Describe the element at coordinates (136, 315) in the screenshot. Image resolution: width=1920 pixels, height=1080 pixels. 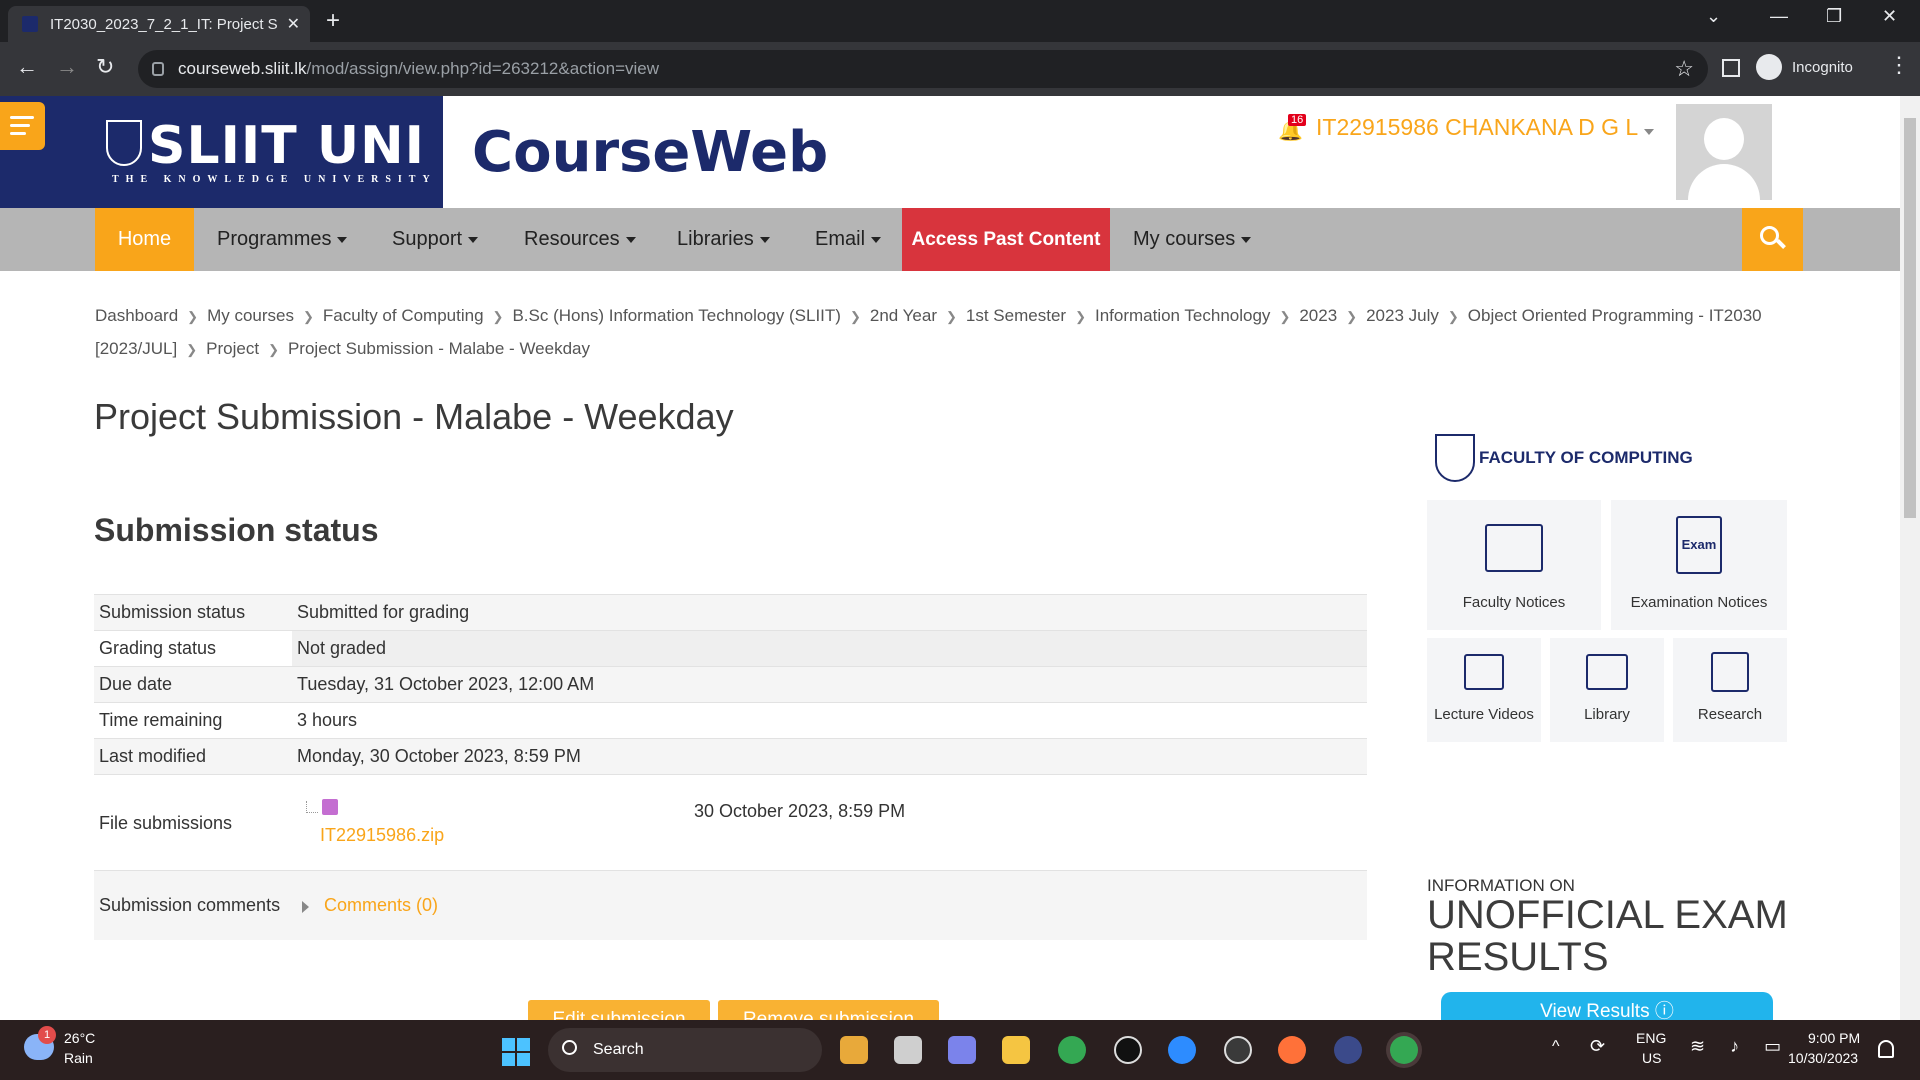
I see `breadcrumb-item: Dashboard` at that location.